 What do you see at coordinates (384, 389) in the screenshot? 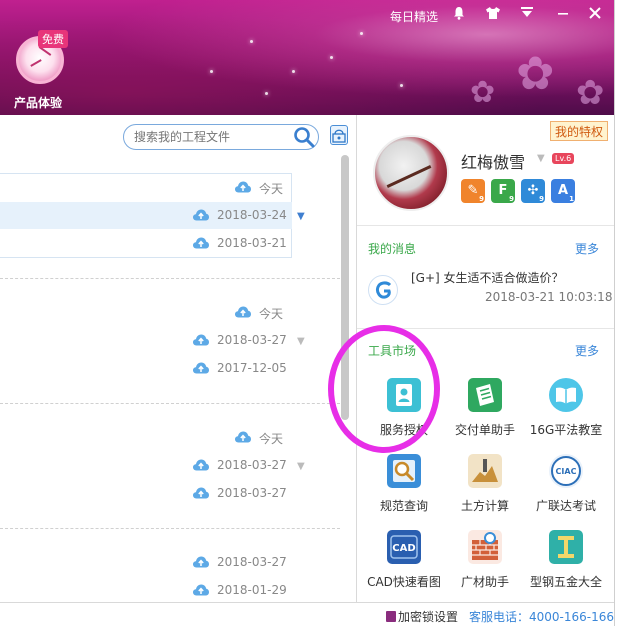
I see `highlight-annotation-ring` at bounding box center [384, 389].